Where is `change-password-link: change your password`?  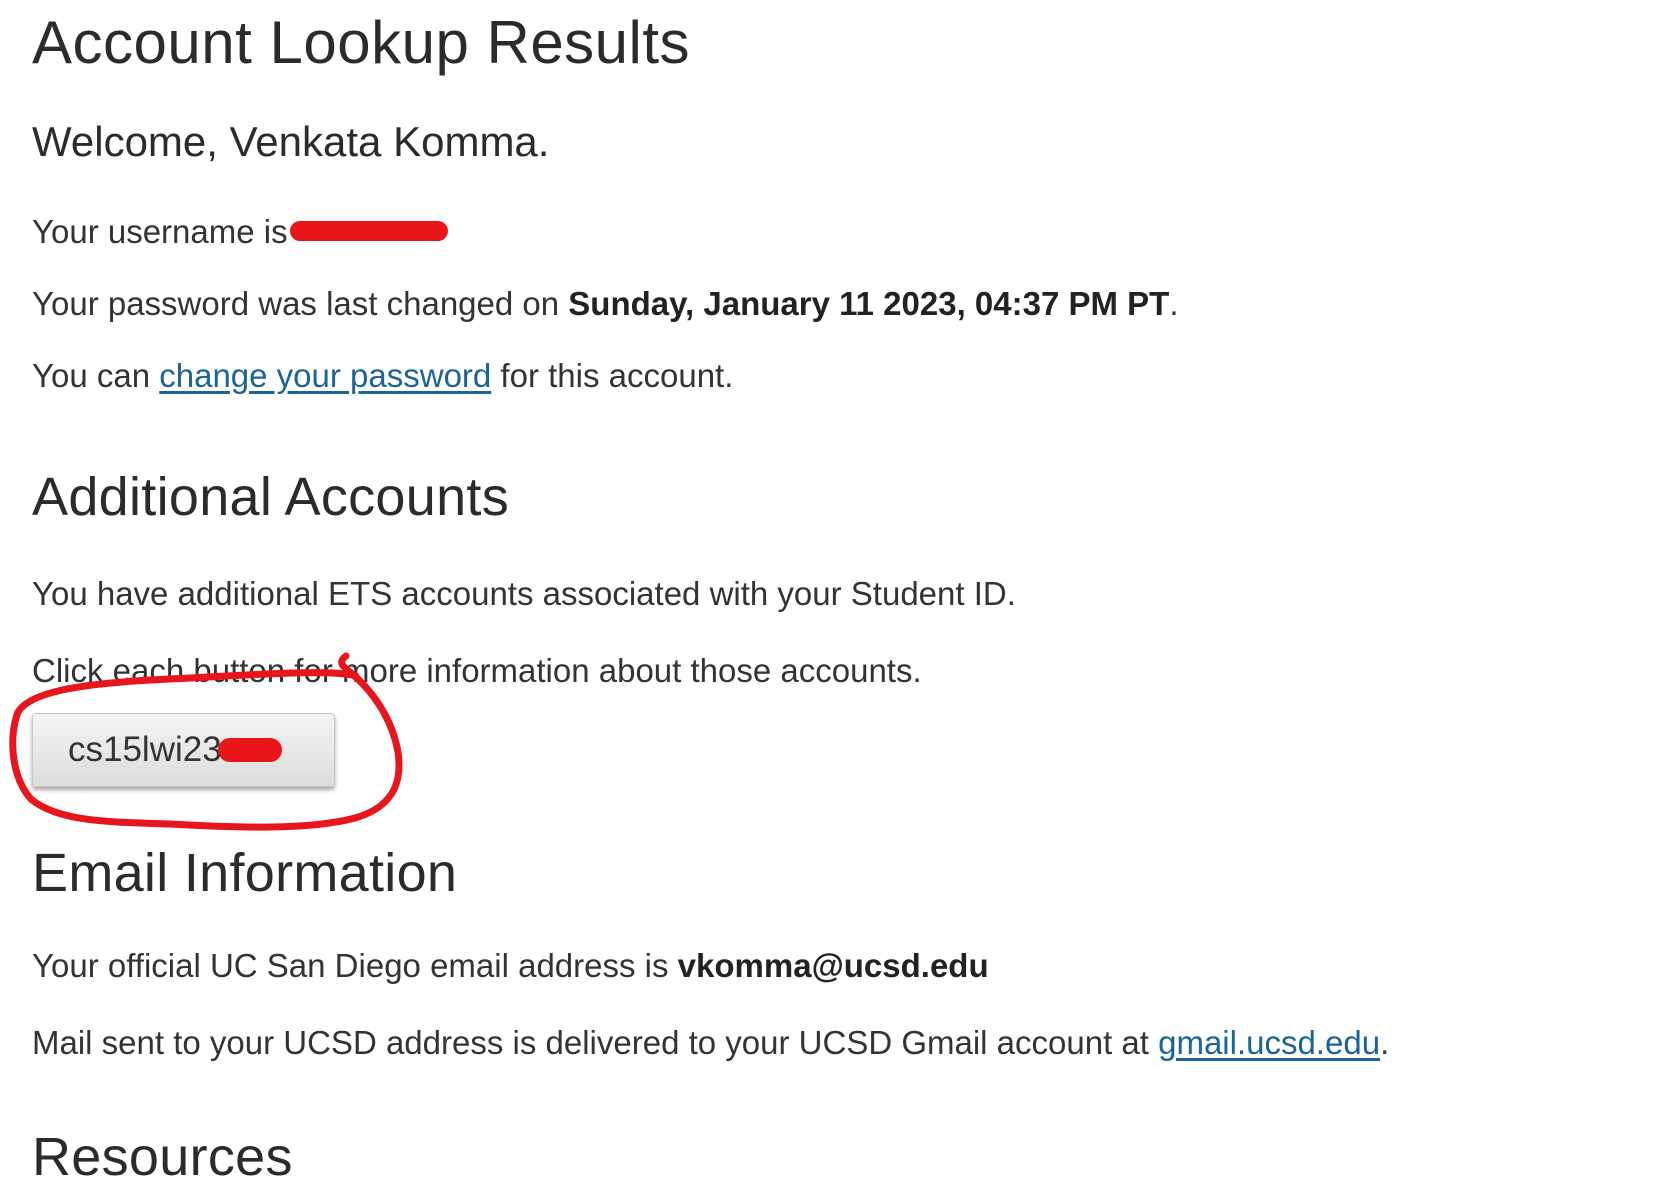 change-password-link: change your password is located at coordinates (325, 375).